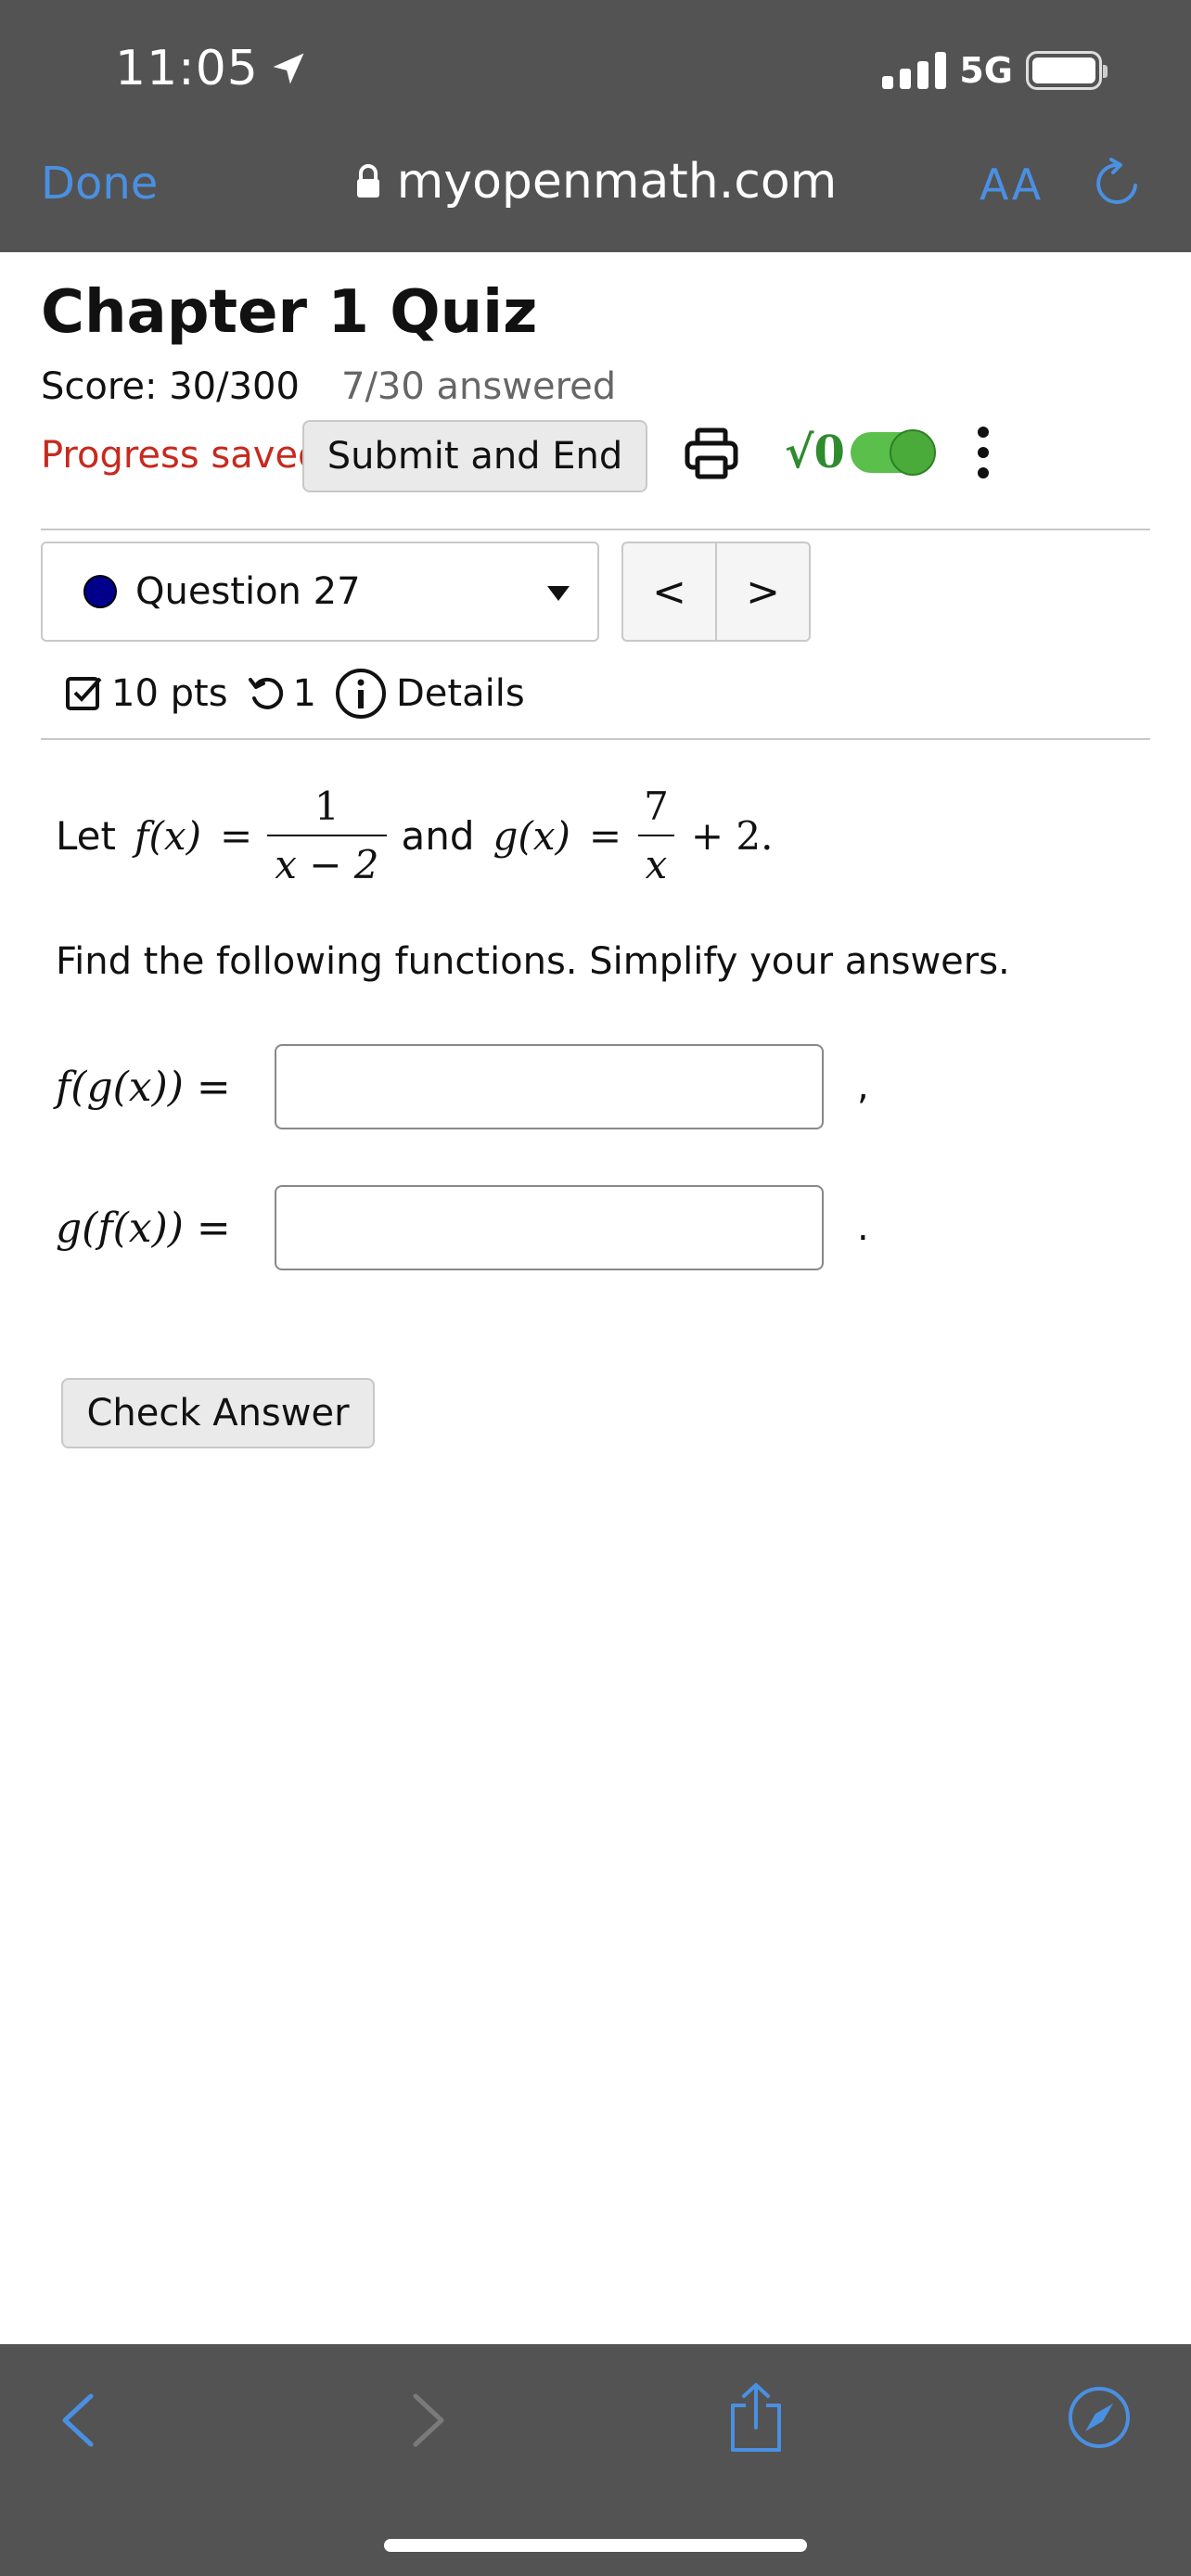  What do you see at coordinates (84, 693) in the screenshot?
I see `checkbox-icon` at bounding box center [84, 693].